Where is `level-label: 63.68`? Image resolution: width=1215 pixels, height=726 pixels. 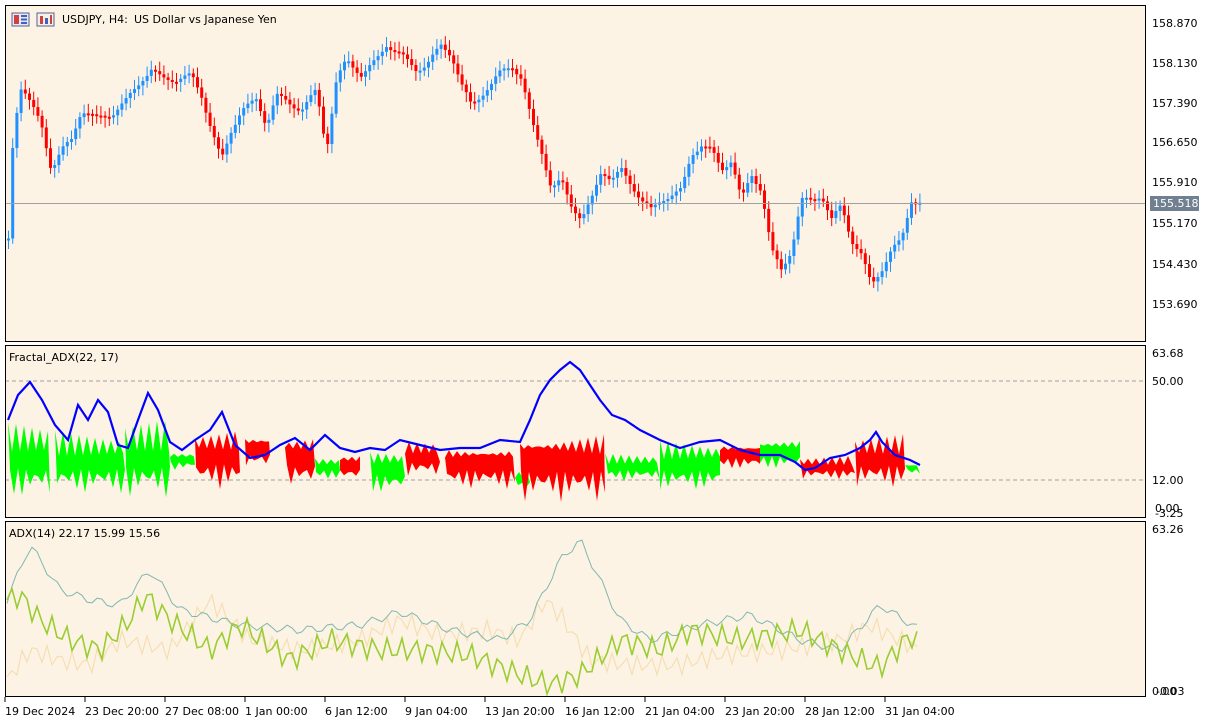
level-label: 63.68 is located at coordinates (1168, 353).